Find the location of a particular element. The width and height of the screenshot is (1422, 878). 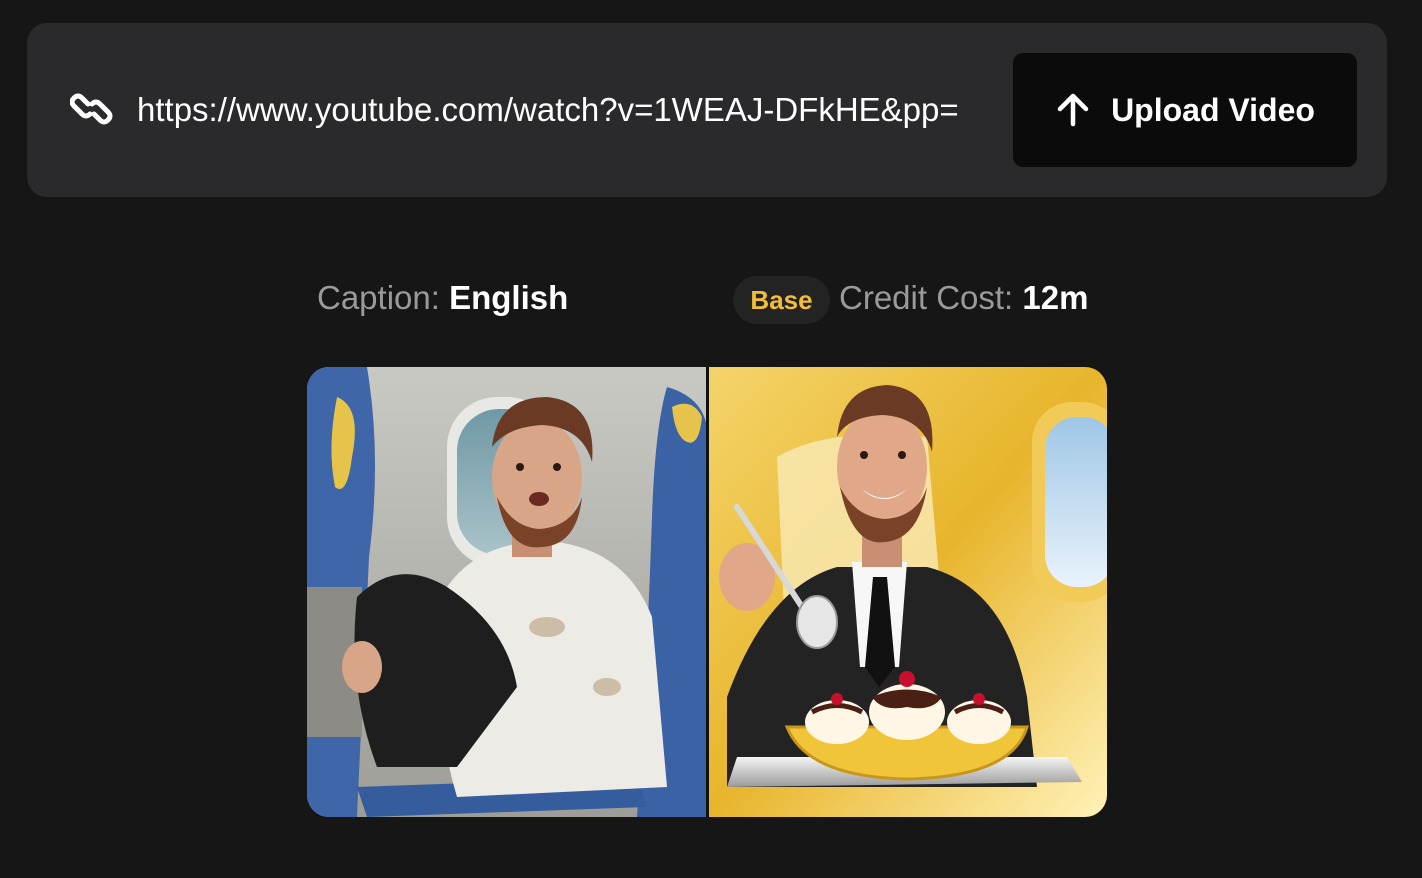

credit-cost-label: Credit Cost: is located at coordinates (926, 297).